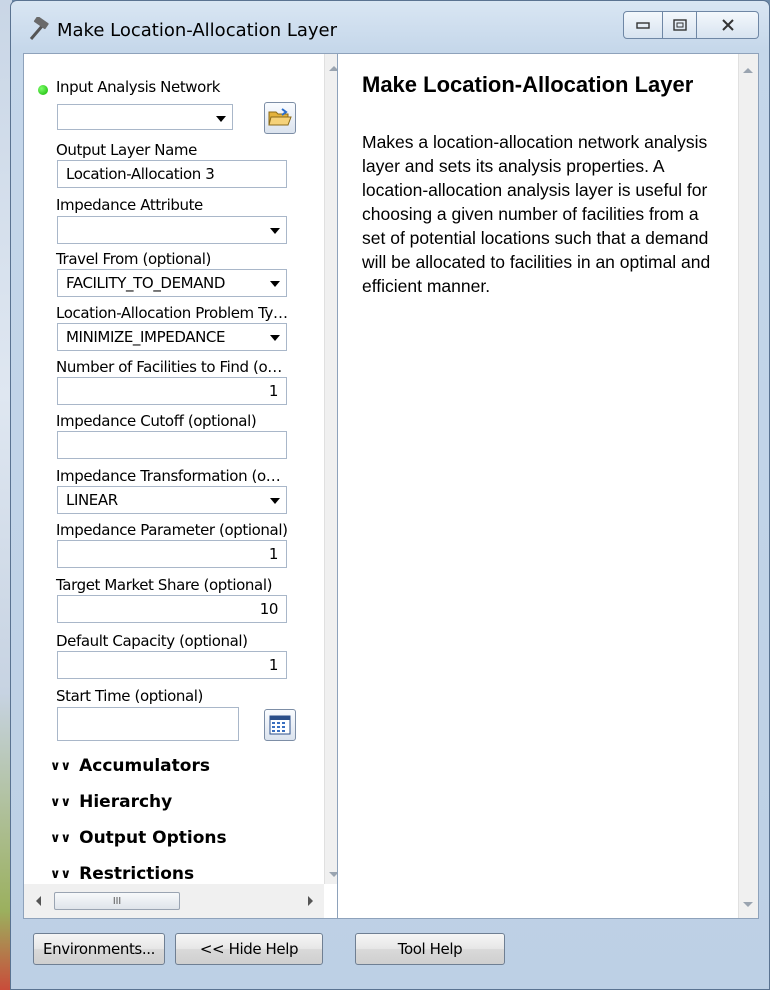 This screenshot has height=990, width=770. I want to click on help-vertical-scrollbar, so click(748, 486).